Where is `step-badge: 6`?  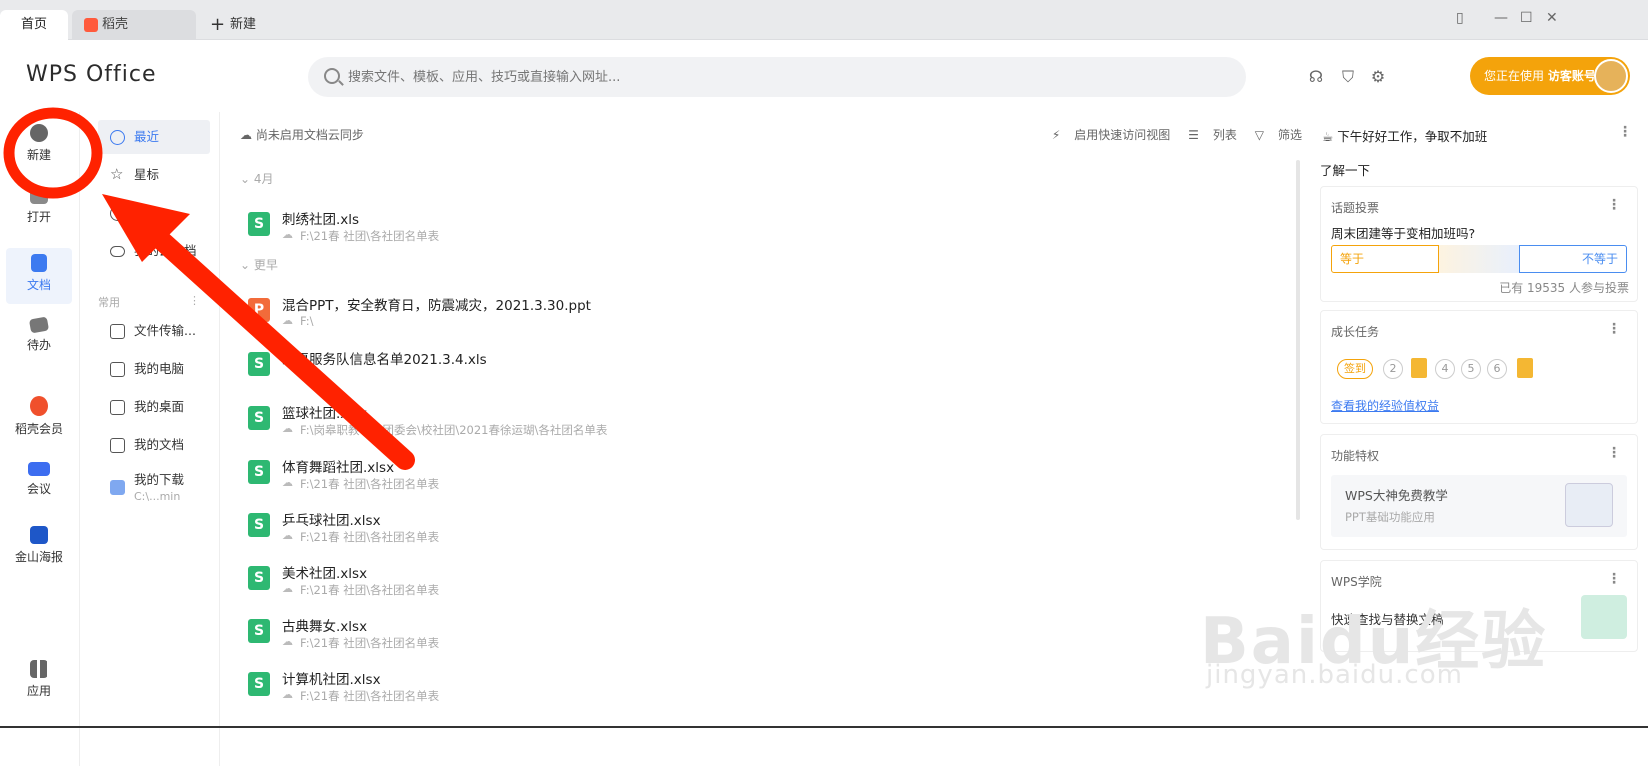
step-badge: 6 is located at coordinates (1497, 369).